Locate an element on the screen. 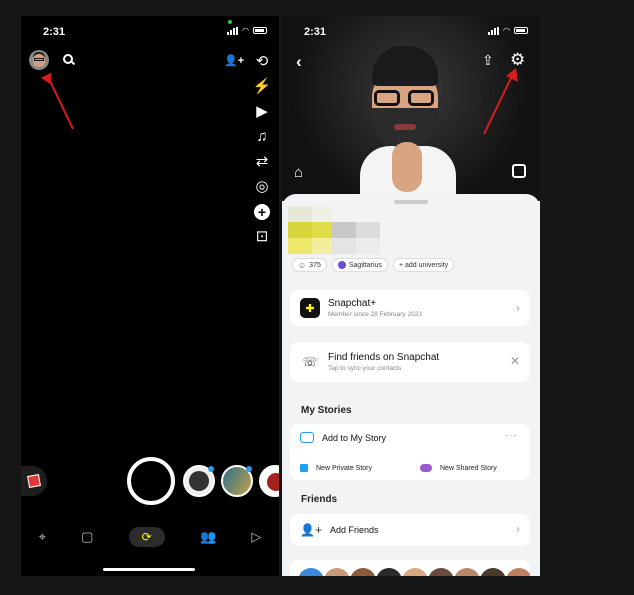 This screenshot has height=595, width=634. chat-icon: ▢ is located at coordinates (87, 537).